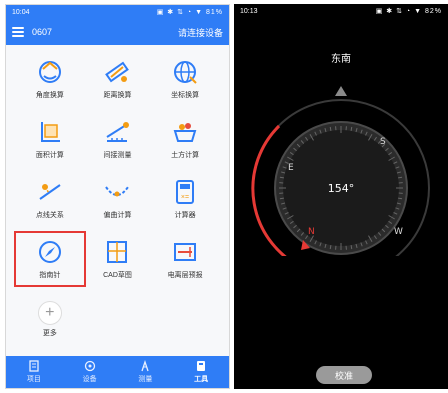 Image resolution: width=448 pixels, height=393 pixels. What do you see at coordinates (21, 12) in the screenshot?
I see `status-time: 10:04` at bounding box center [21, 12].